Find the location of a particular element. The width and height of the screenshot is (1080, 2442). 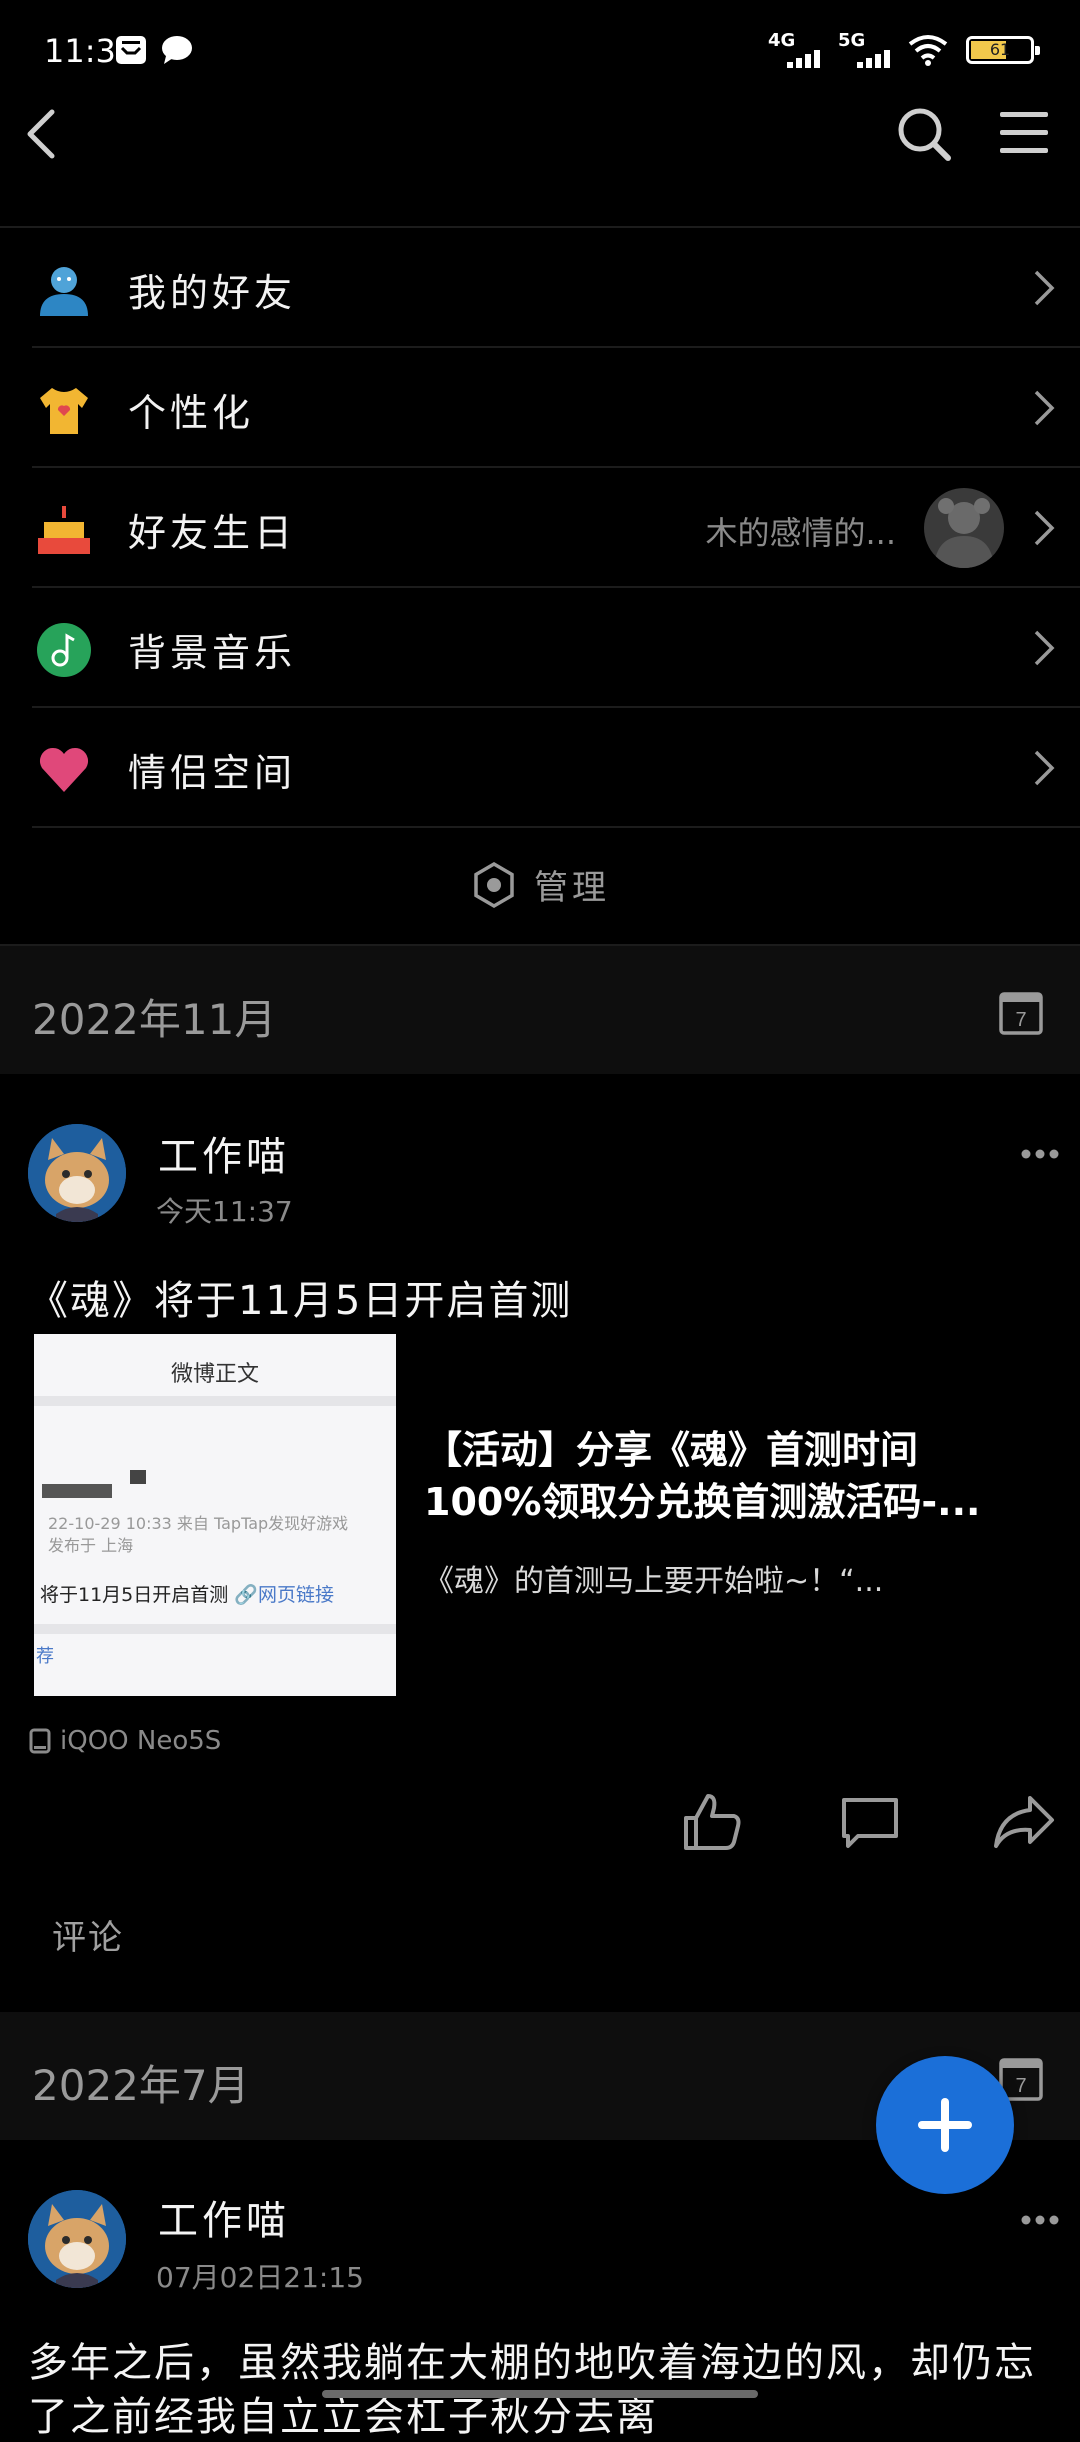

status-indicators: 4G 5G 61 is located at coordinates (904, 50).